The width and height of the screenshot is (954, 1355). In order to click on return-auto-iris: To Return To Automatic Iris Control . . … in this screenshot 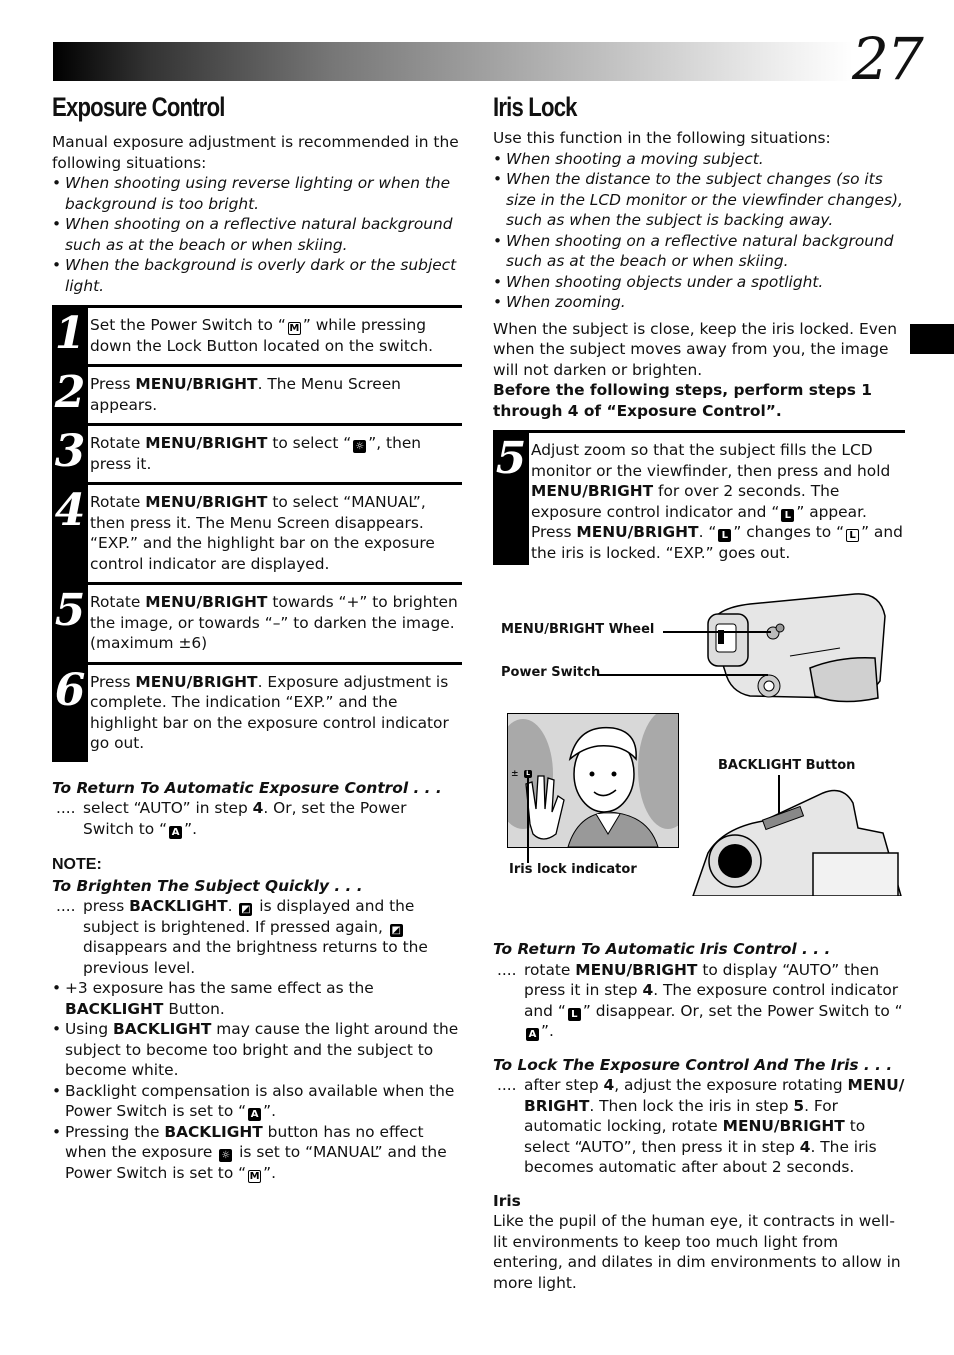, I will do `click(699, 990)`.